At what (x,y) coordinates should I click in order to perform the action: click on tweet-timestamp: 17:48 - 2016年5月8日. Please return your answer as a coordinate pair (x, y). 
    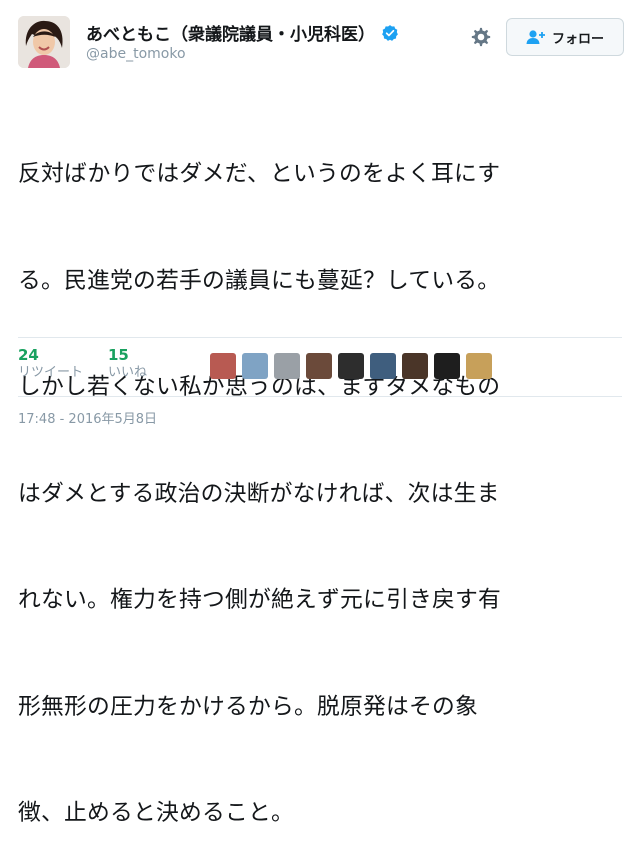
    Looking at the image, I should click on (87, 417).